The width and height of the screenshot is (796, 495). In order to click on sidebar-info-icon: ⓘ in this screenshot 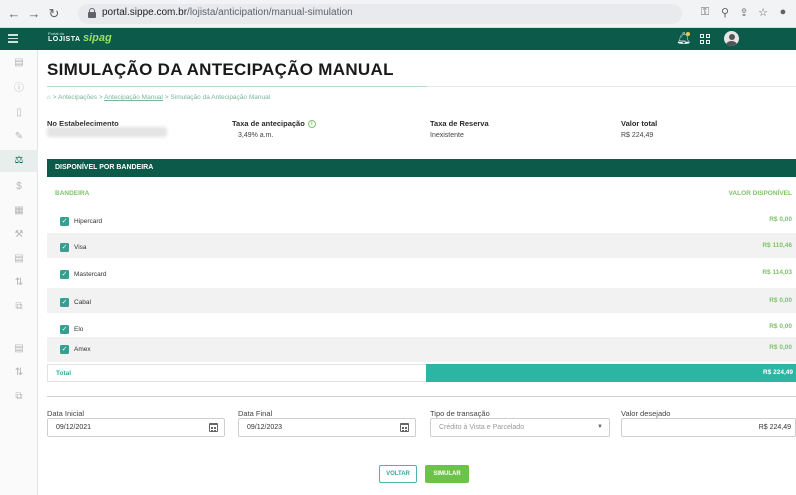, I will do `click(19, 89)`.